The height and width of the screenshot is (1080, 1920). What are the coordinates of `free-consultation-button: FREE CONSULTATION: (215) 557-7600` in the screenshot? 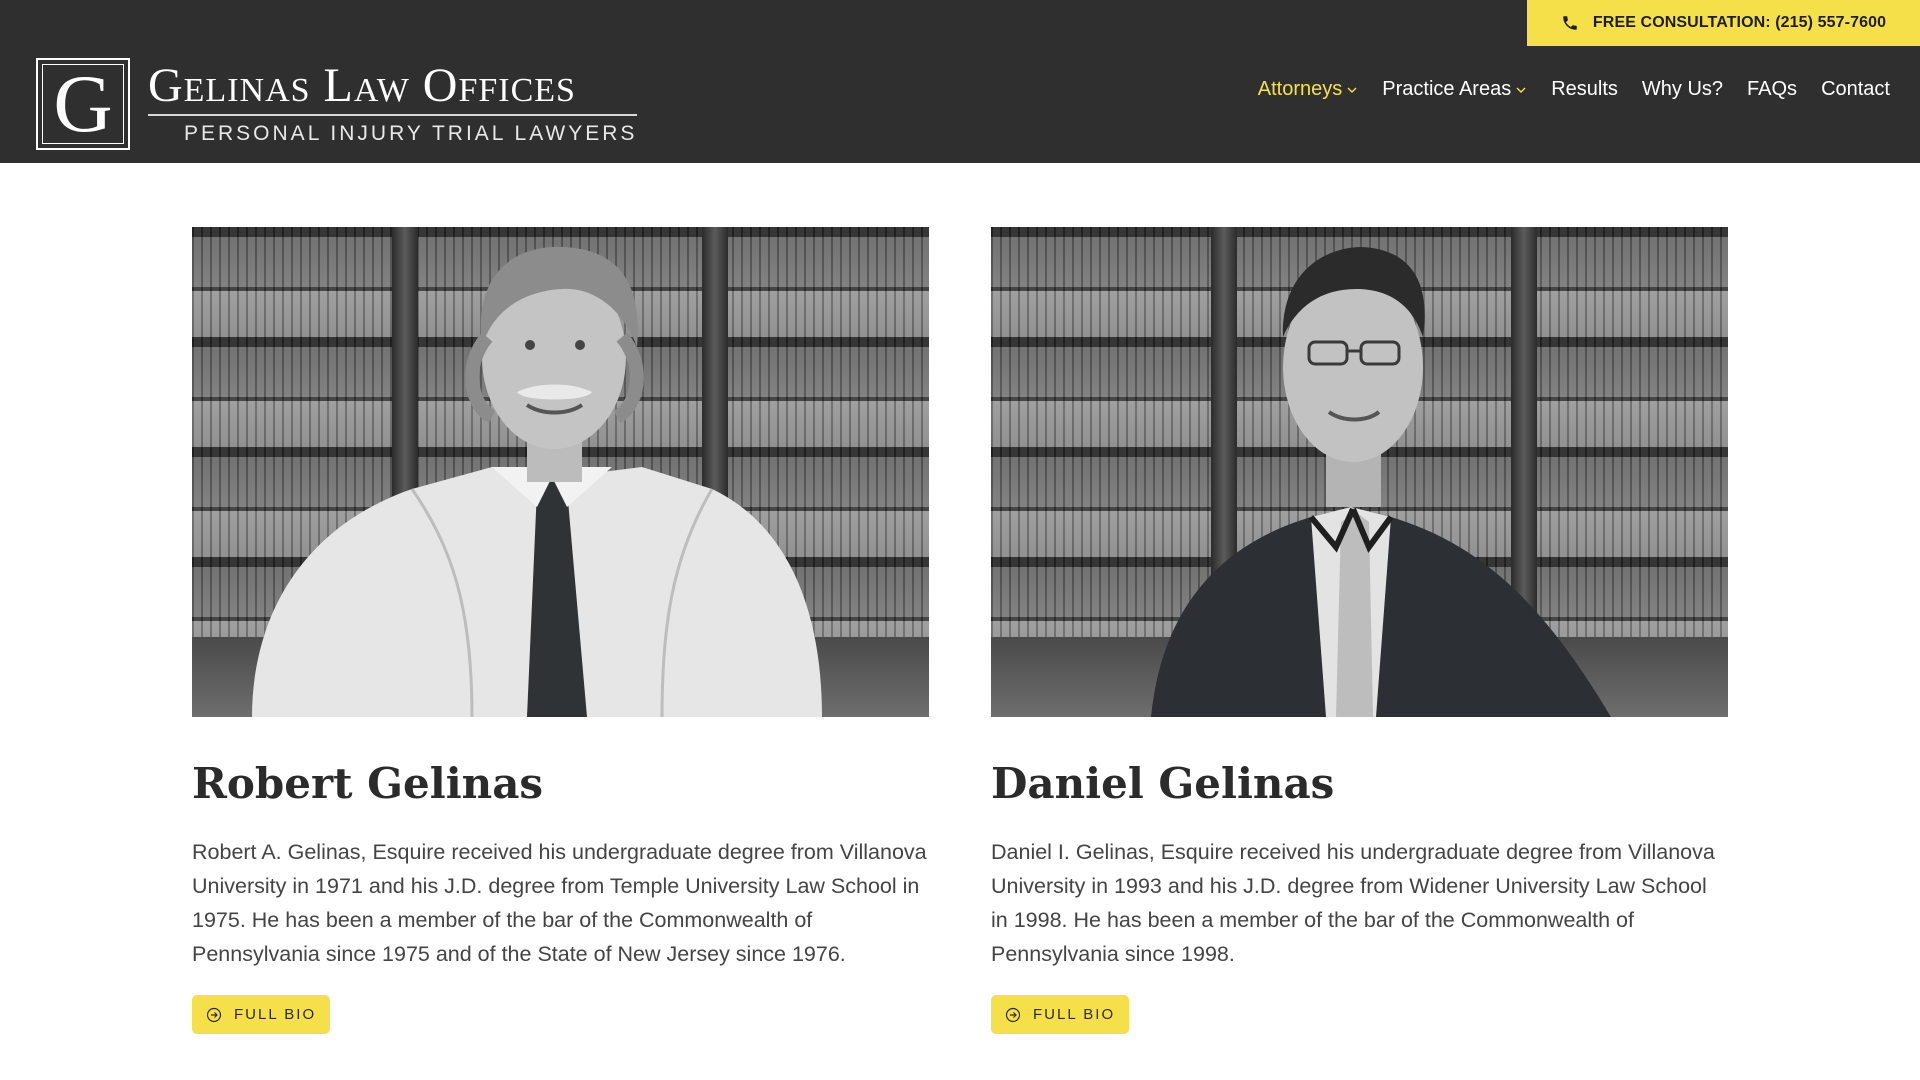 It's located at (1723, 23).